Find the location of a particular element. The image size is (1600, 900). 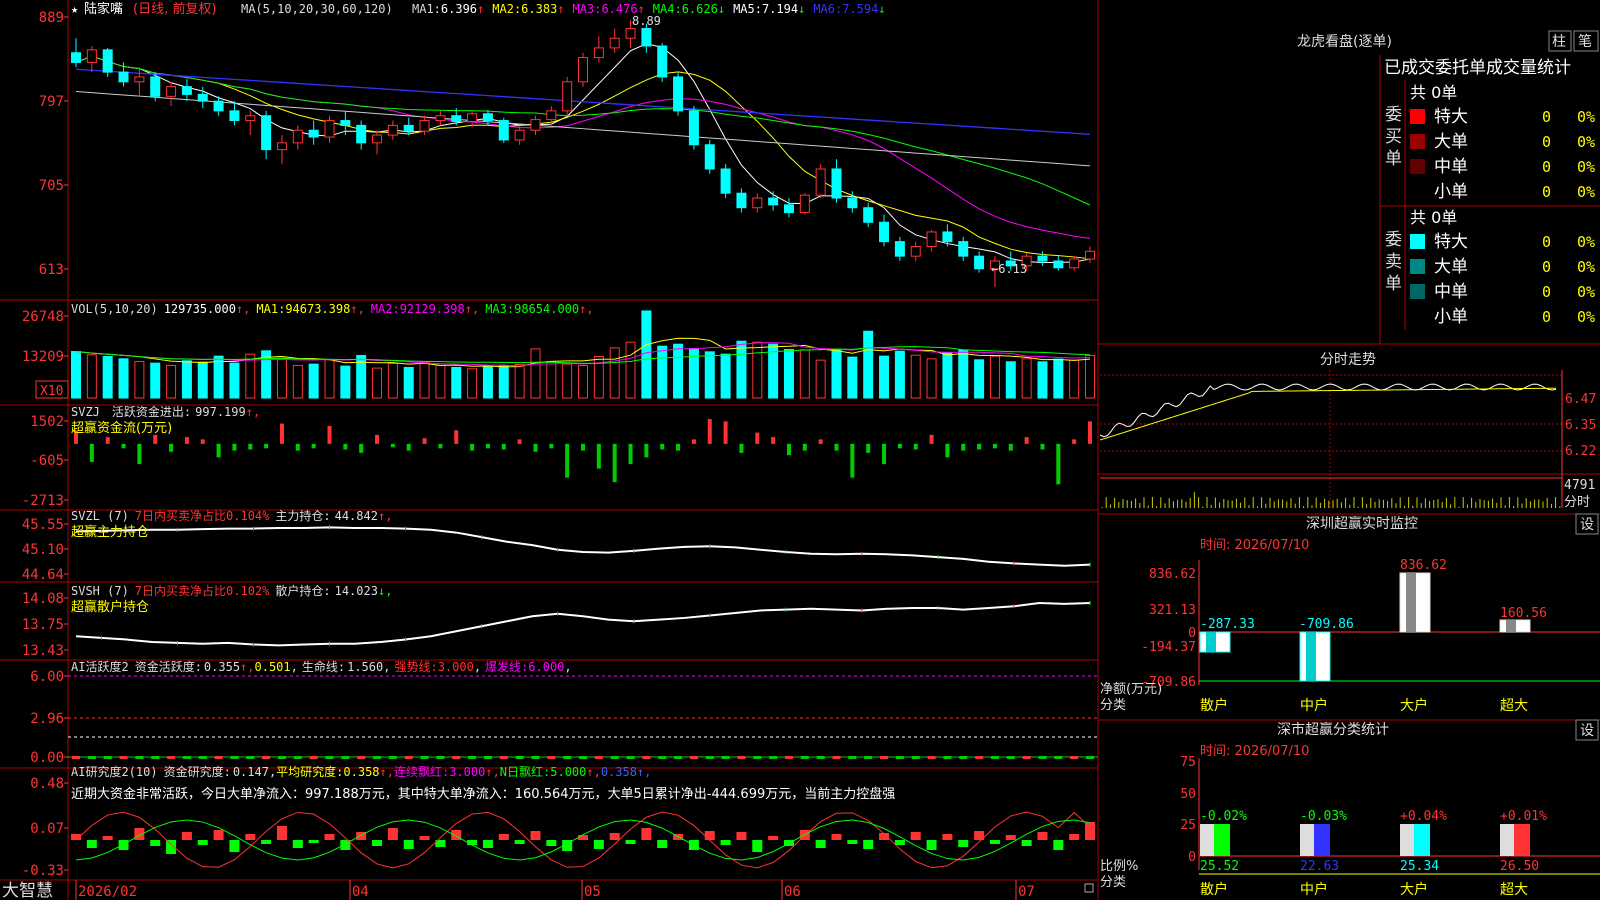

svsh-chart is located at coordinates (583, 623).